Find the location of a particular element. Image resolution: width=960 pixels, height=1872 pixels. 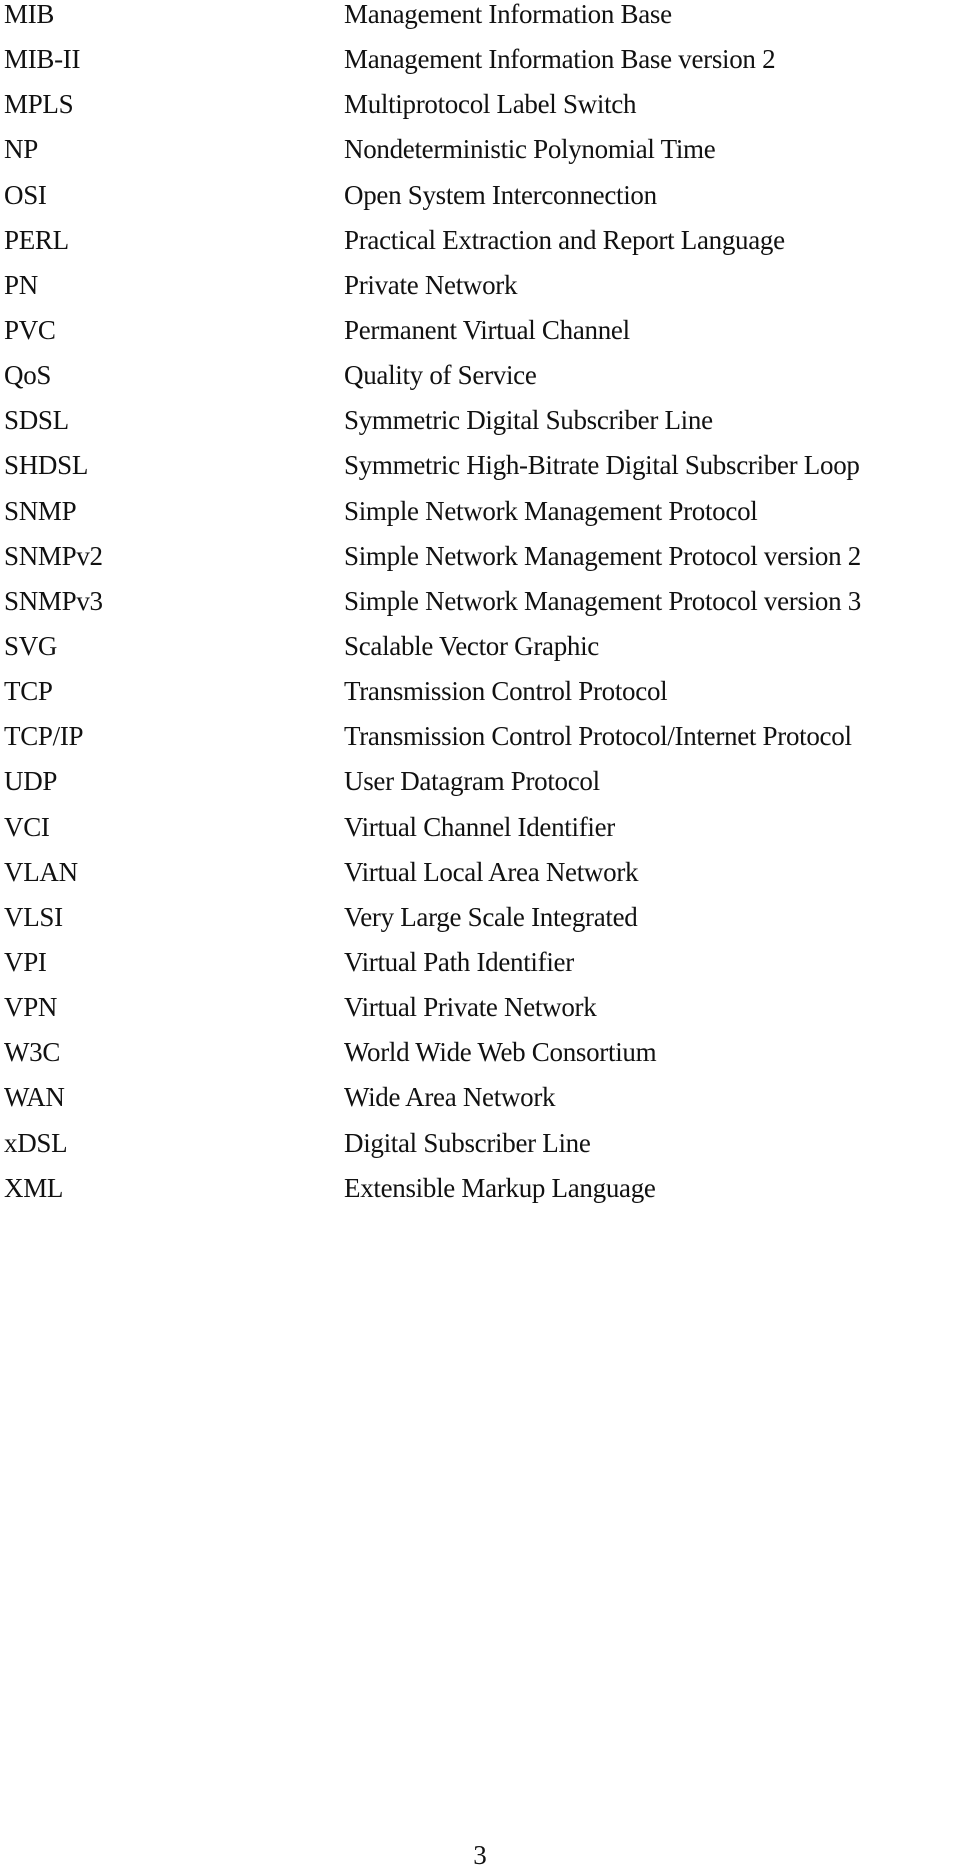

abbreviation-term: SHDSL is located at coordinates (46, 465).